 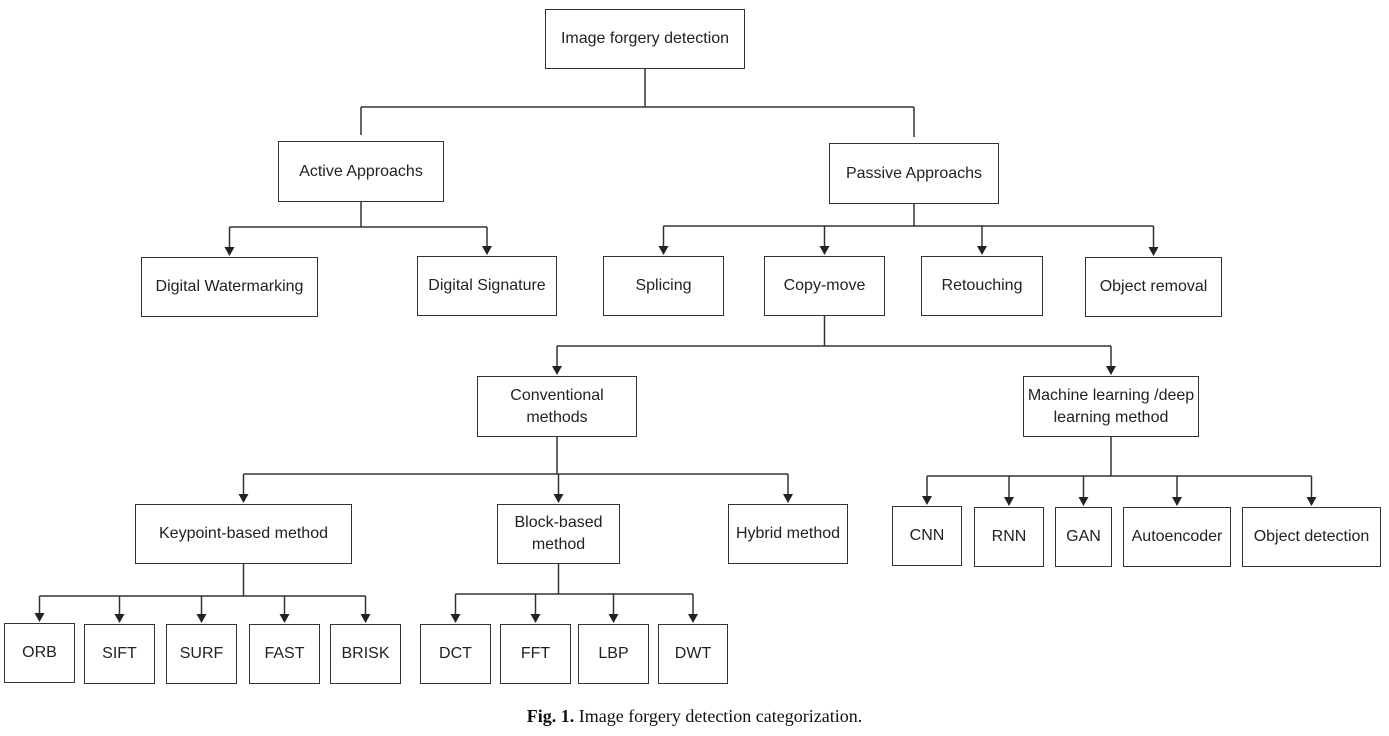 I want to click on node-object-detection: Object detection, so click(x=1311, y=537).